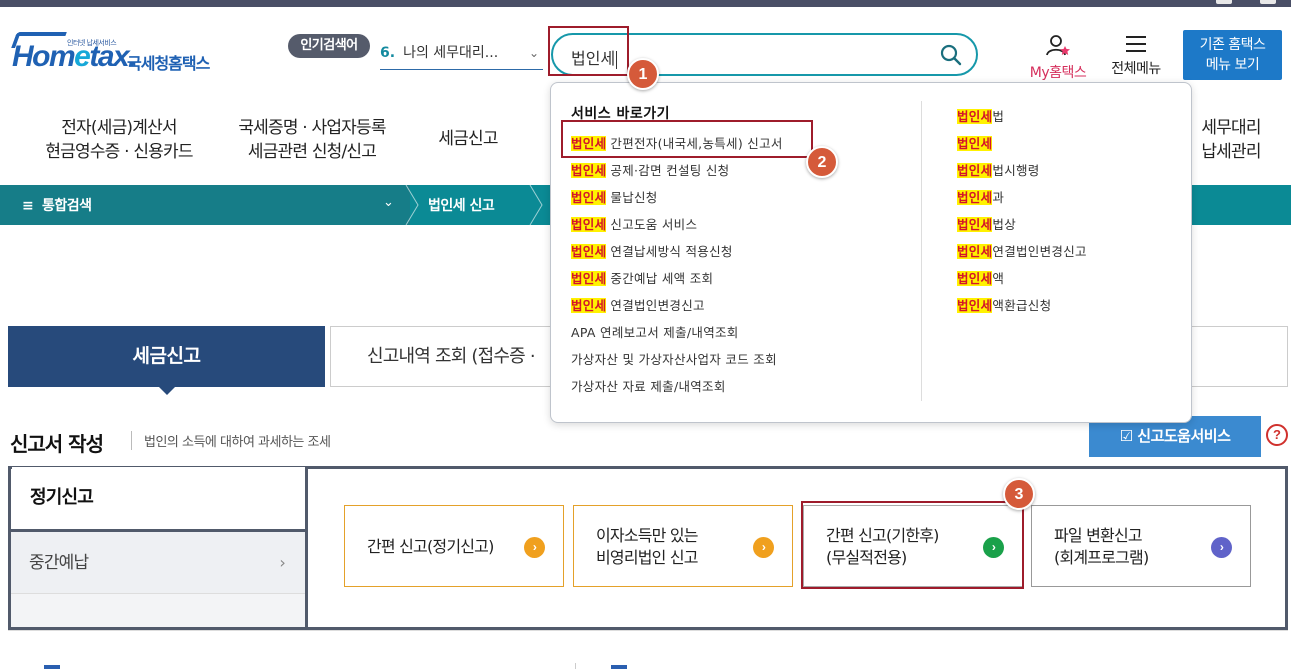 This screenshot has width=1291, height=669. Describe the element at coordinates (1231, 140) in the screenshot. I see `nav-tax-agent: 세무대리 납세관리` at that location.